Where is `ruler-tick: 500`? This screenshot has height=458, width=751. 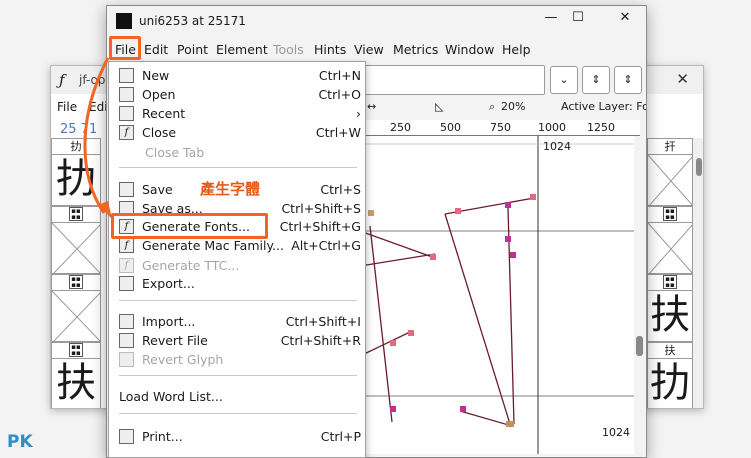
ruler-tick: 500 is located at coordinates (450, 127).